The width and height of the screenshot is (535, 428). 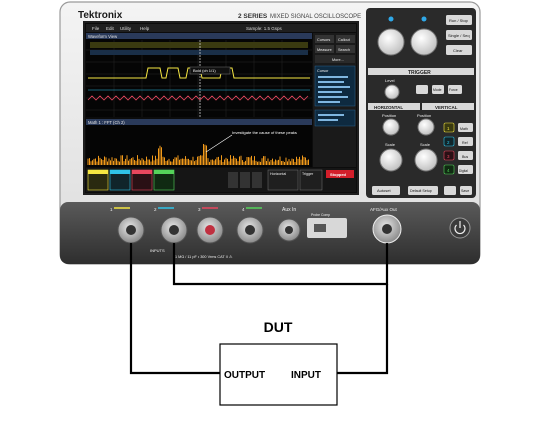 What do you see at coordinates (164, 172) in the screenshot?
I see `ch4-badge-strip` at bounding box center [164, 172].